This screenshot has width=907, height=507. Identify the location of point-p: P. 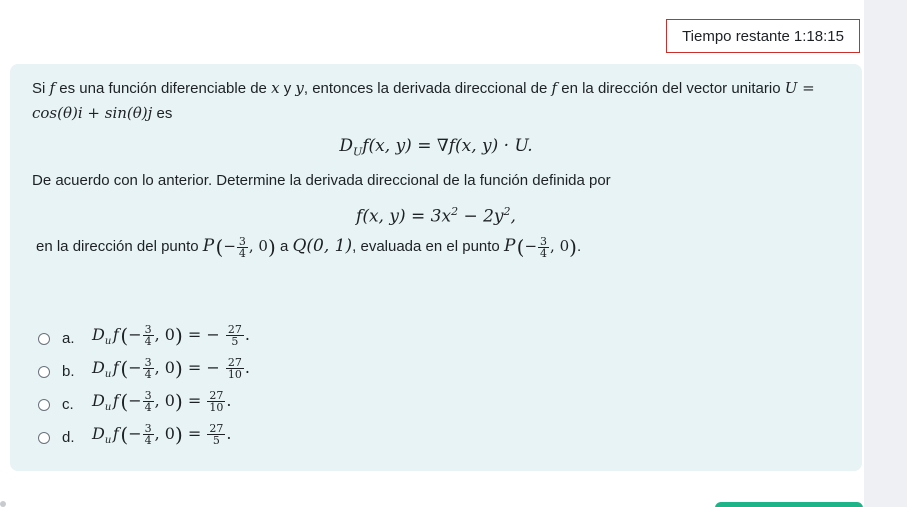
(208, 246).